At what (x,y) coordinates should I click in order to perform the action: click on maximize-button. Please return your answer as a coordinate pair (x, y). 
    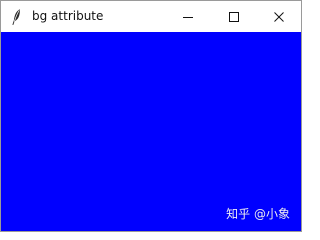
    Looking at the image, I should click on (234, 16).